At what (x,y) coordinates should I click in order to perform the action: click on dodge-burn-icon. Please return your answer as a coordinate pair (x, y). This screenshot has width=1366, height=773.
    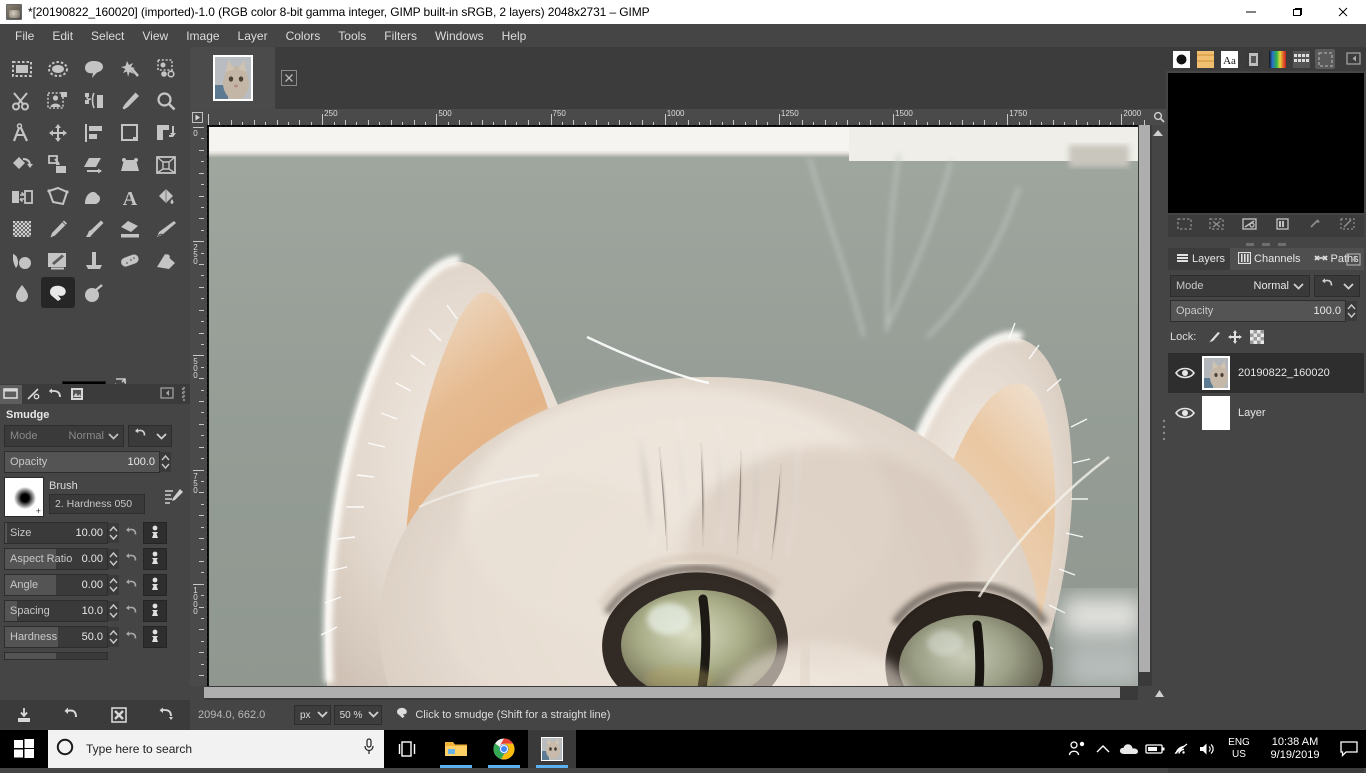
    Looking at the image, I should click on (94, 292).